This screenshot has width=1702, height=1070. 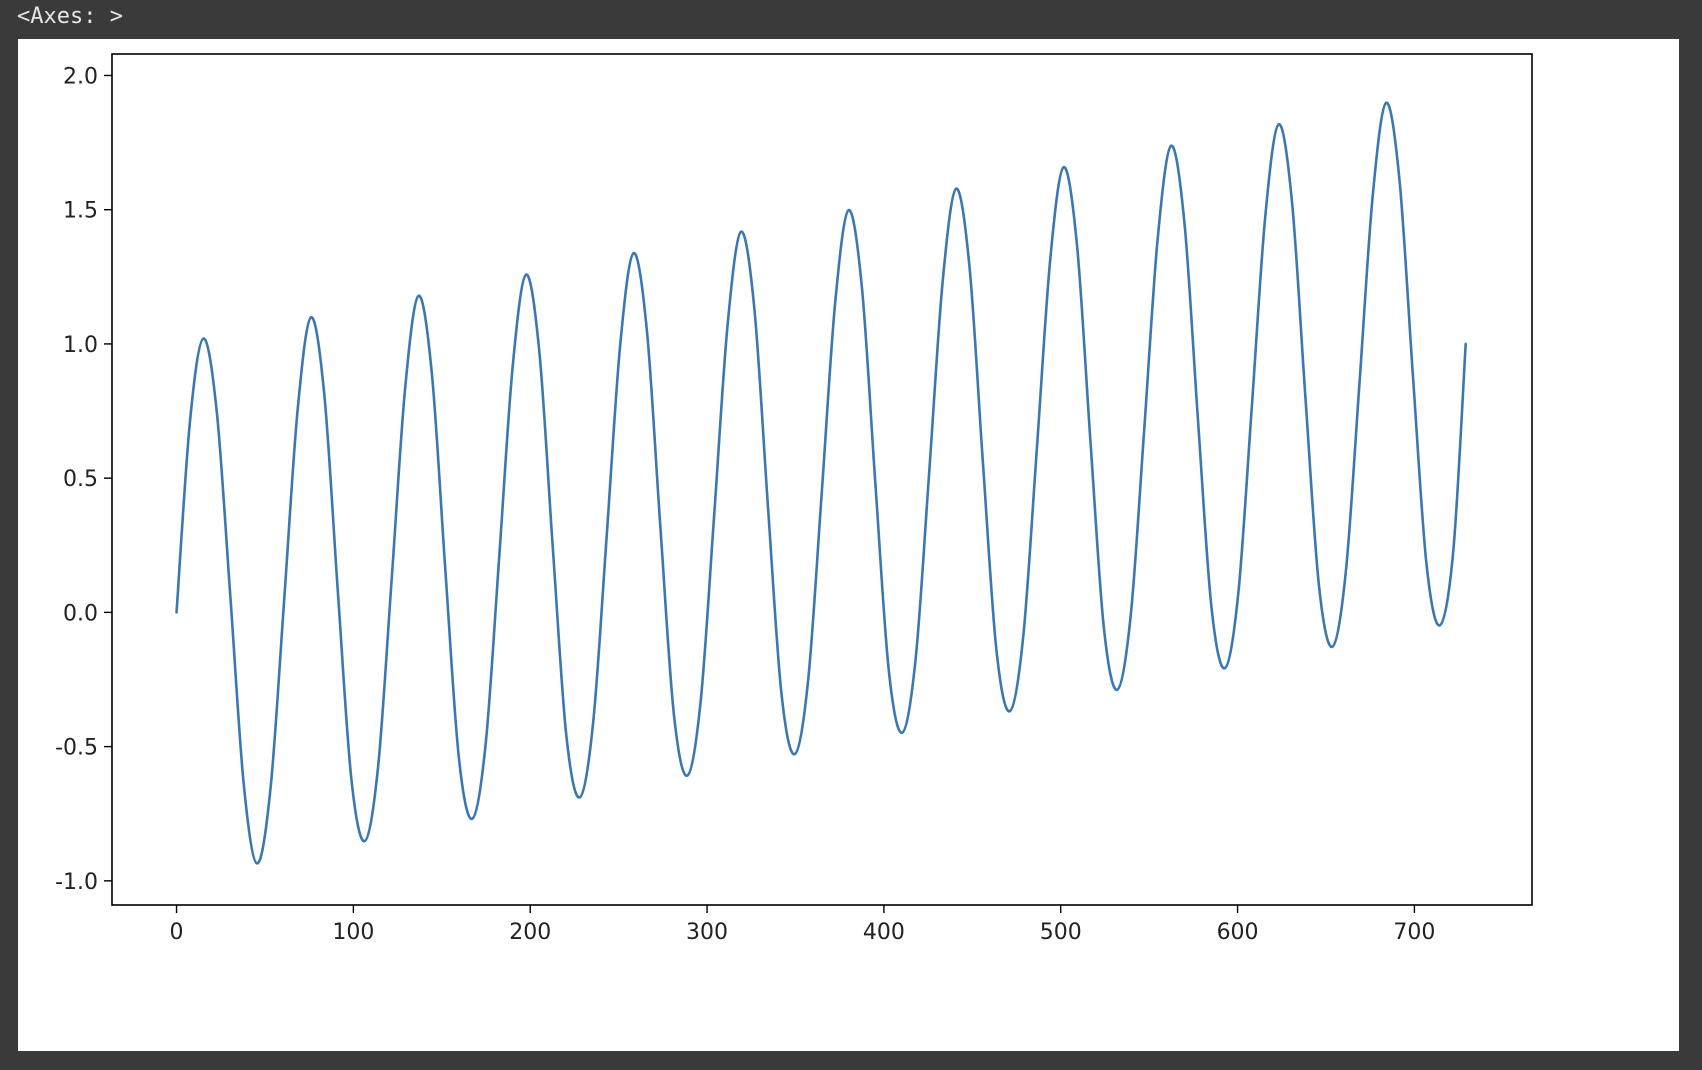 What do you see at coordinates (530, 932) in the screenshot?
I see `x-tick-label: 200` at bounding box center [530, 932].